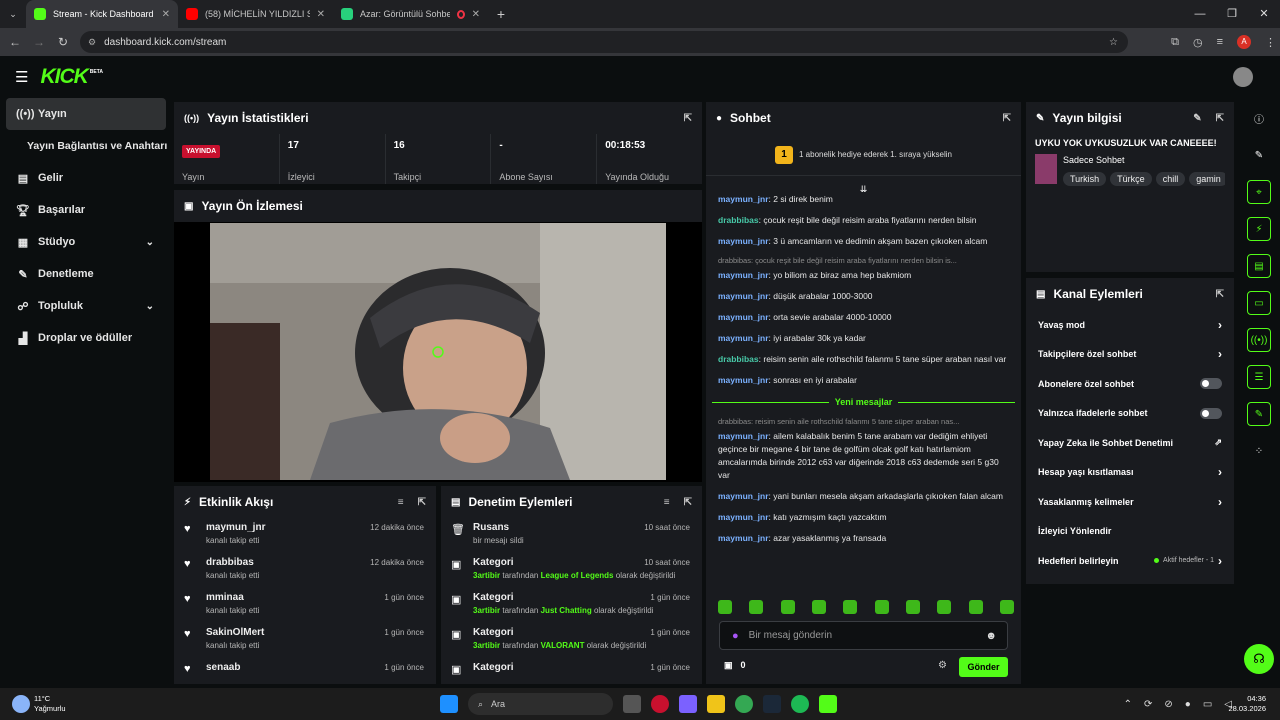 This screenshot has height=720, width=1280. What do you see at coordinates (1130, 561) in the screenshot?
I see `channel-action-row: Hedefleri belirleyin Aktif hedefler - 1 ›` at bounding box center [1130, 561].